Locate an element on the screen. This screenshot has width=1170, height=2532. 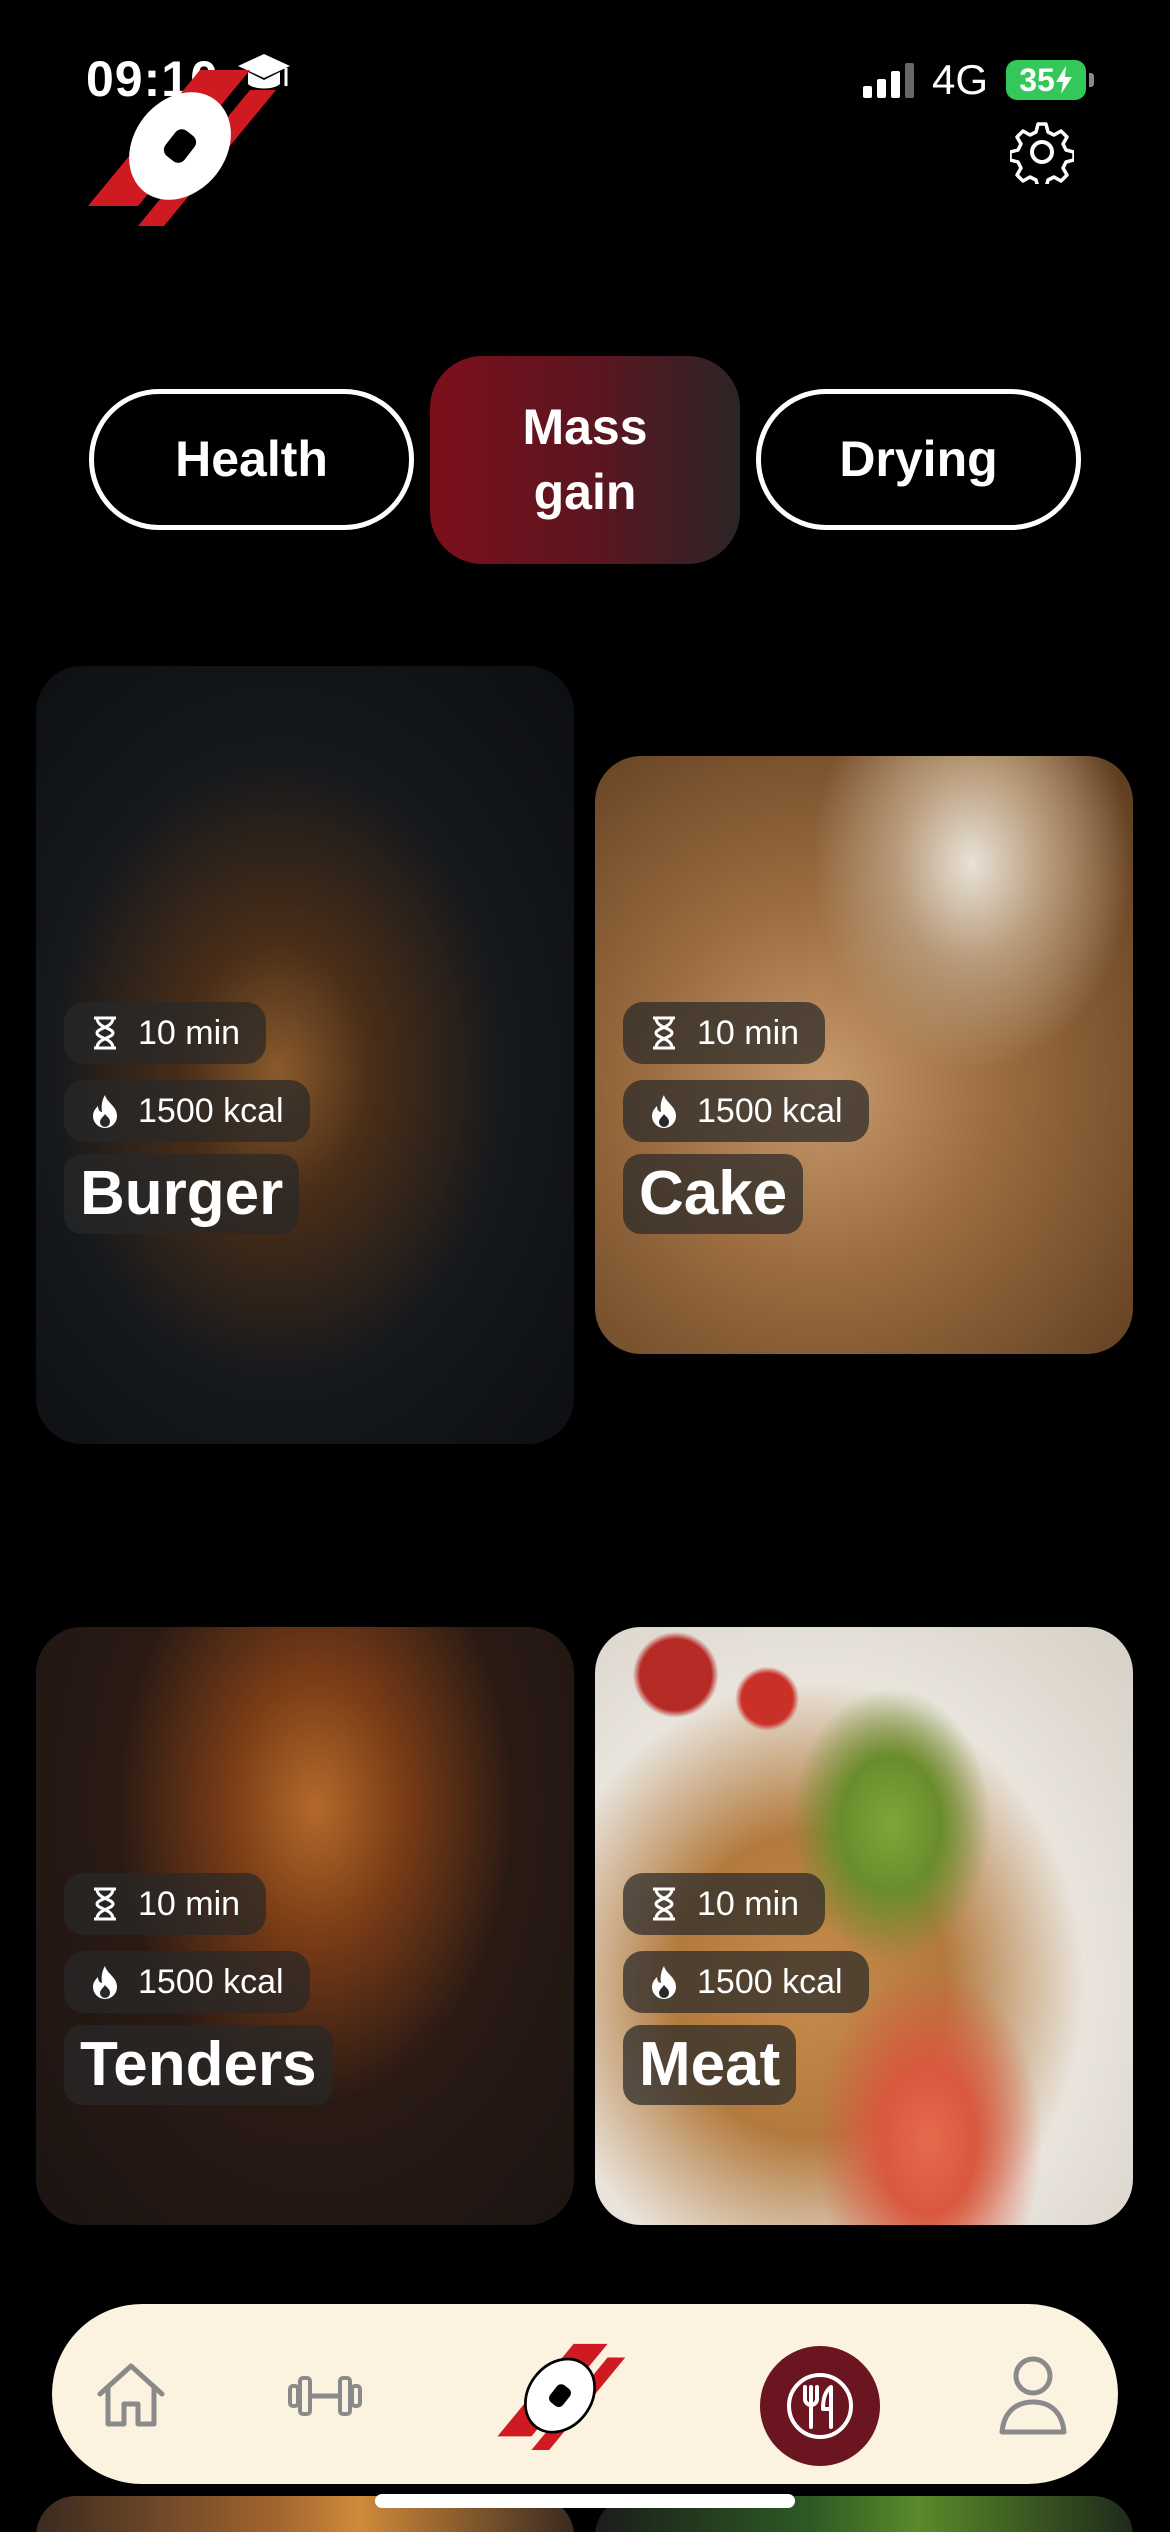
network-type: 4G is located at coordinates (959, 79).